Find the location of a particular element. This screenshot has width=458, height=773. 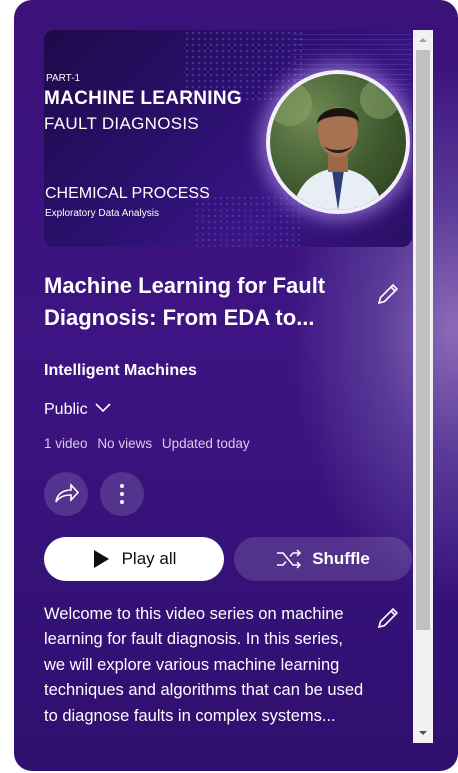

shuffle-button: Shuffle is located at coordinates (323, 559).